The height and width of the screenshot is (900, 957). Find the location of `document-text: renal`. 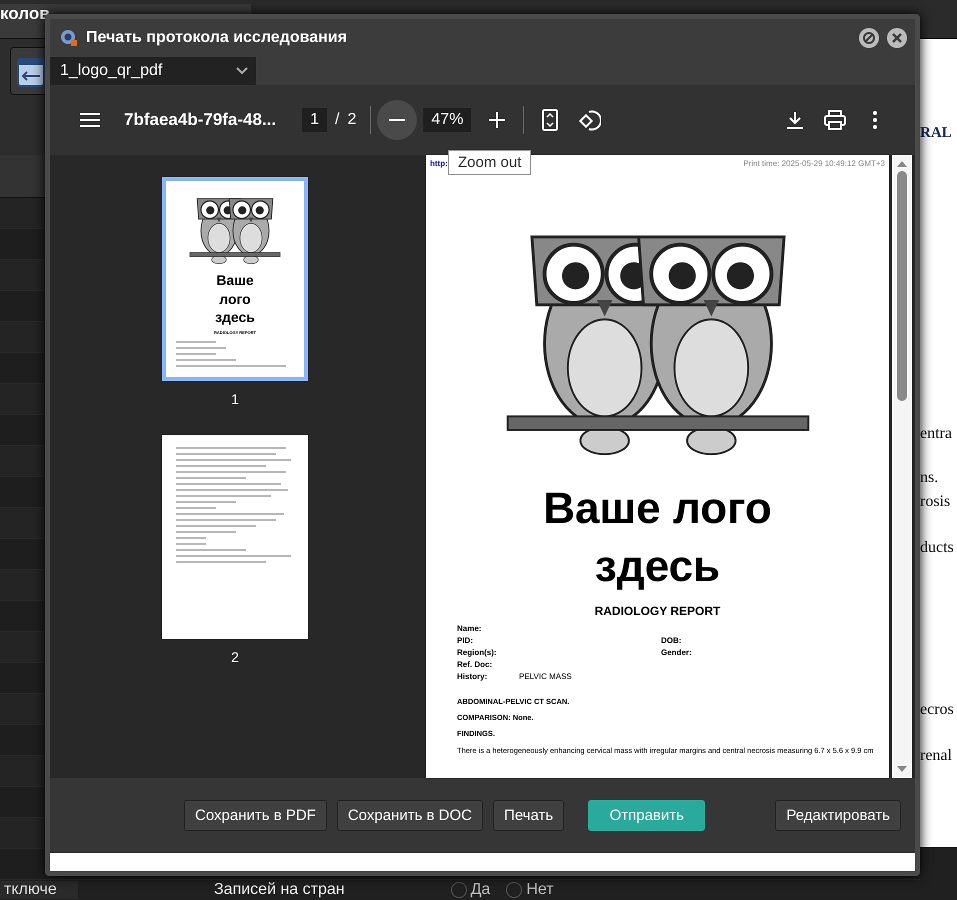

document-text: renal is located at coordinates (936, 756).